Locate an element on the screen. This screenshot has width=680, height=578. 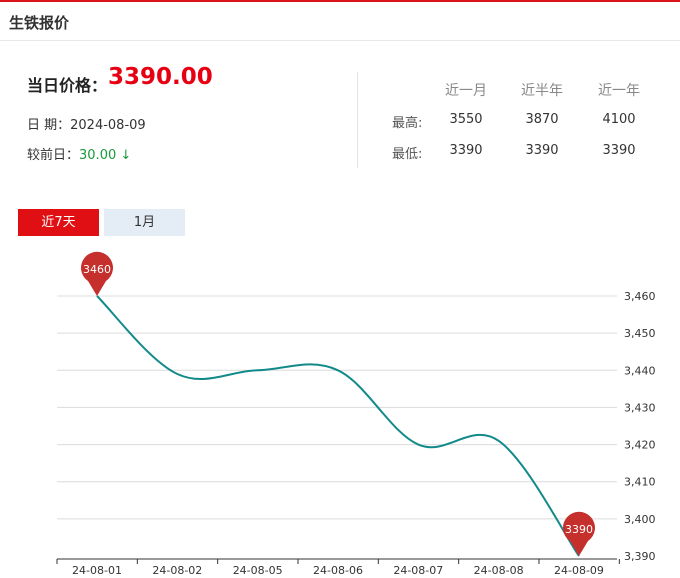
stats-header-year: 近一年 is located at coordinates (619, 91).